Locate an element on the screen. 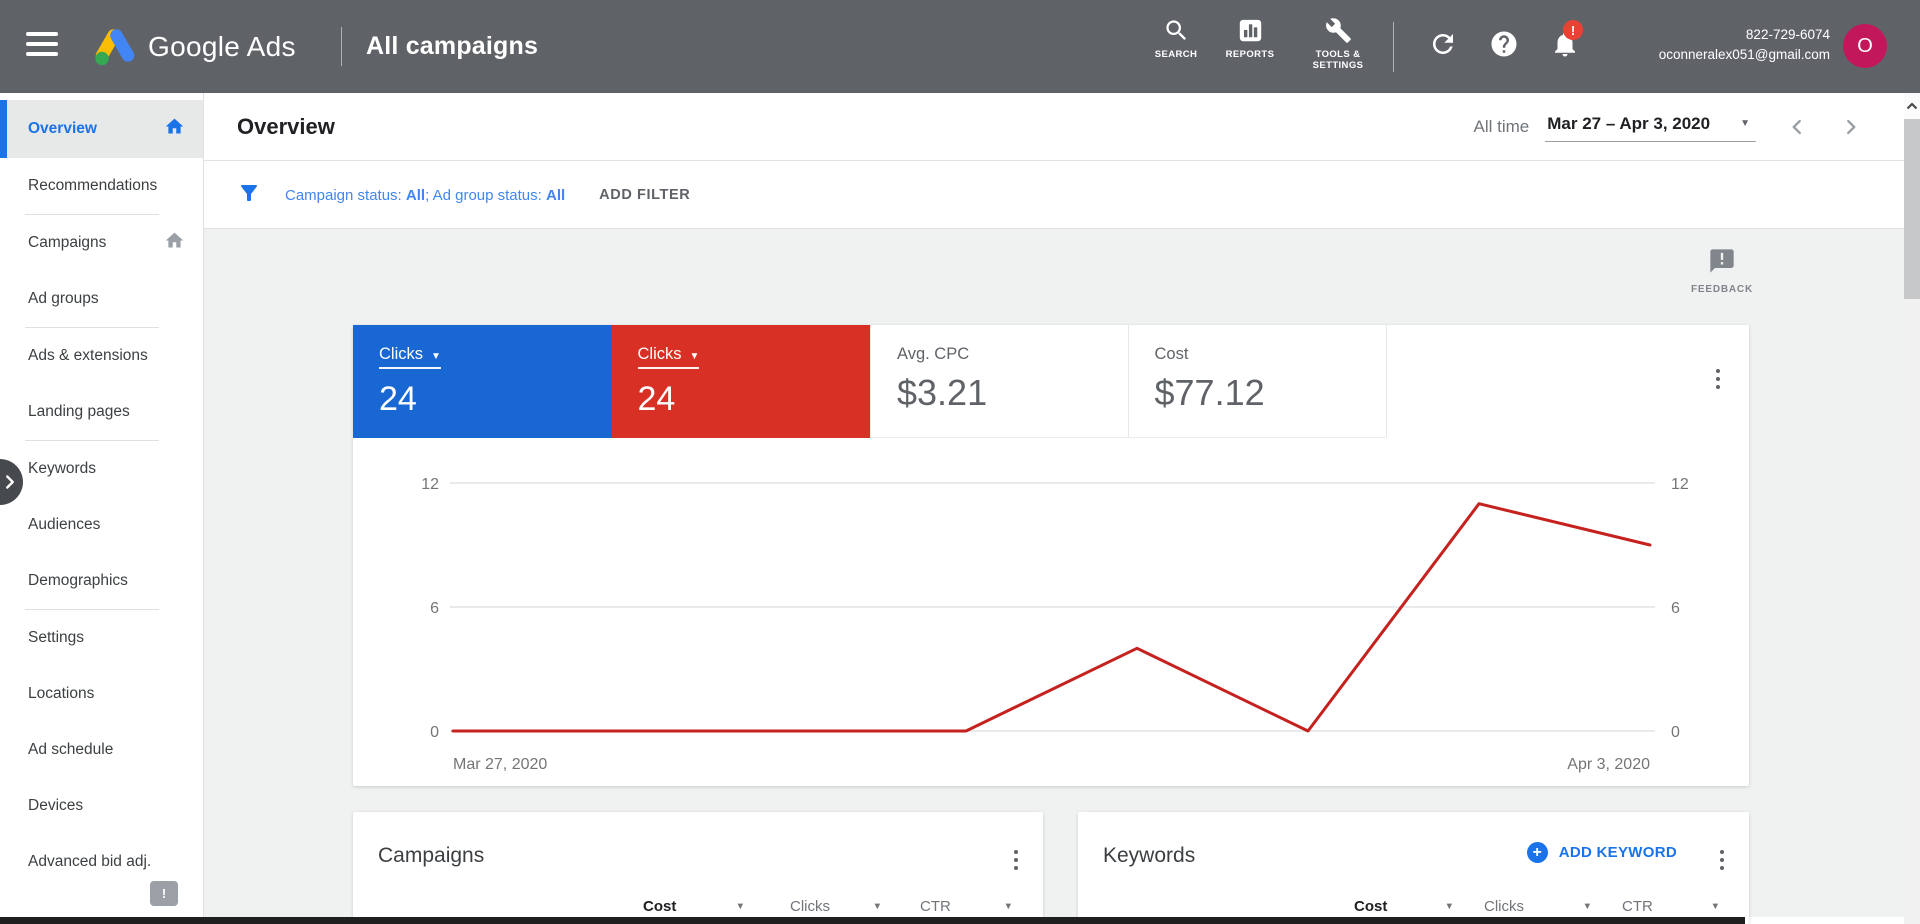 The height and width of the screenshot is (924, 1920). hamburger-menu-icon is located at coordinates (42, 46).